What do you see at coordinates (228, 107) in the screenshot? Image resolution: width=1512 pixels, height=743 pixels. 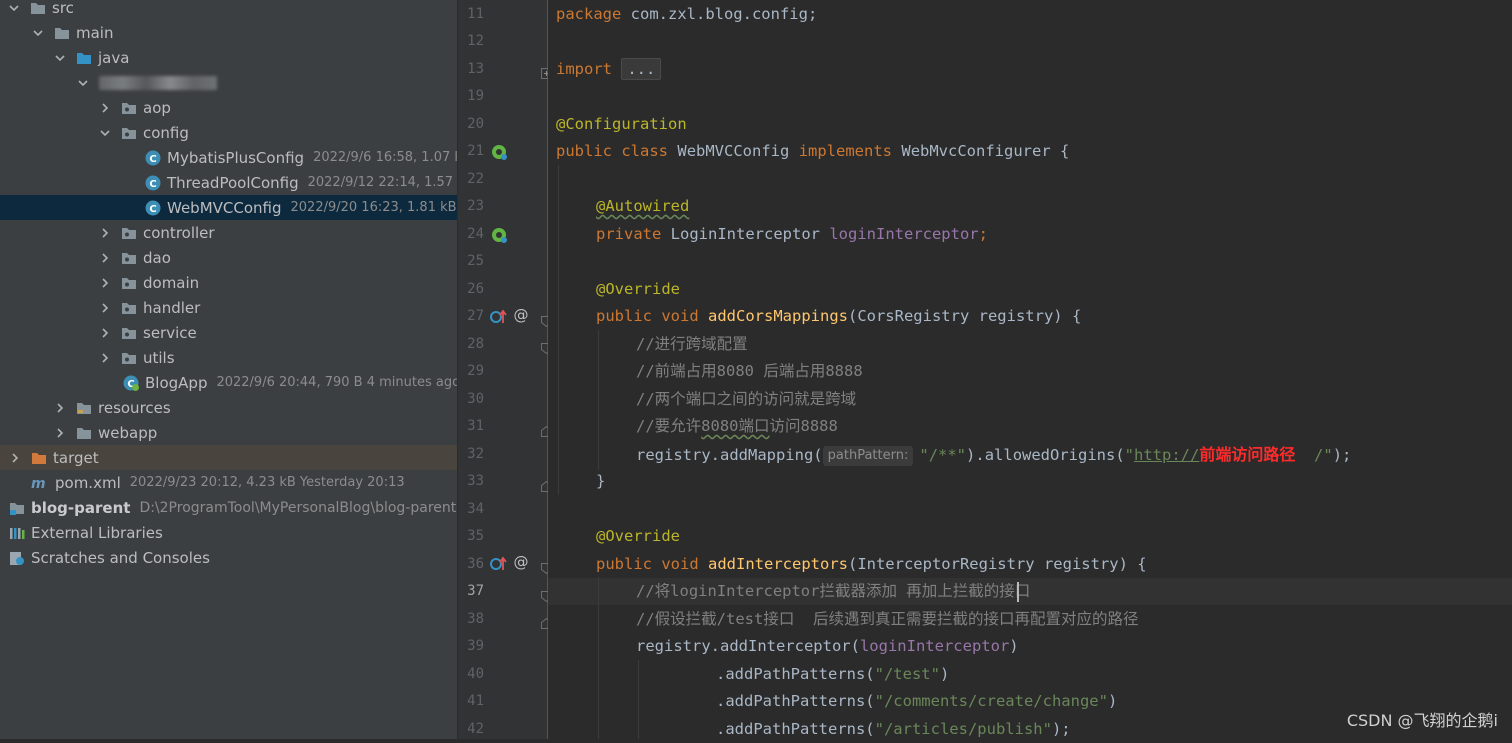 I see `tree-node-aop: aop` at bounding box center [228, 107].